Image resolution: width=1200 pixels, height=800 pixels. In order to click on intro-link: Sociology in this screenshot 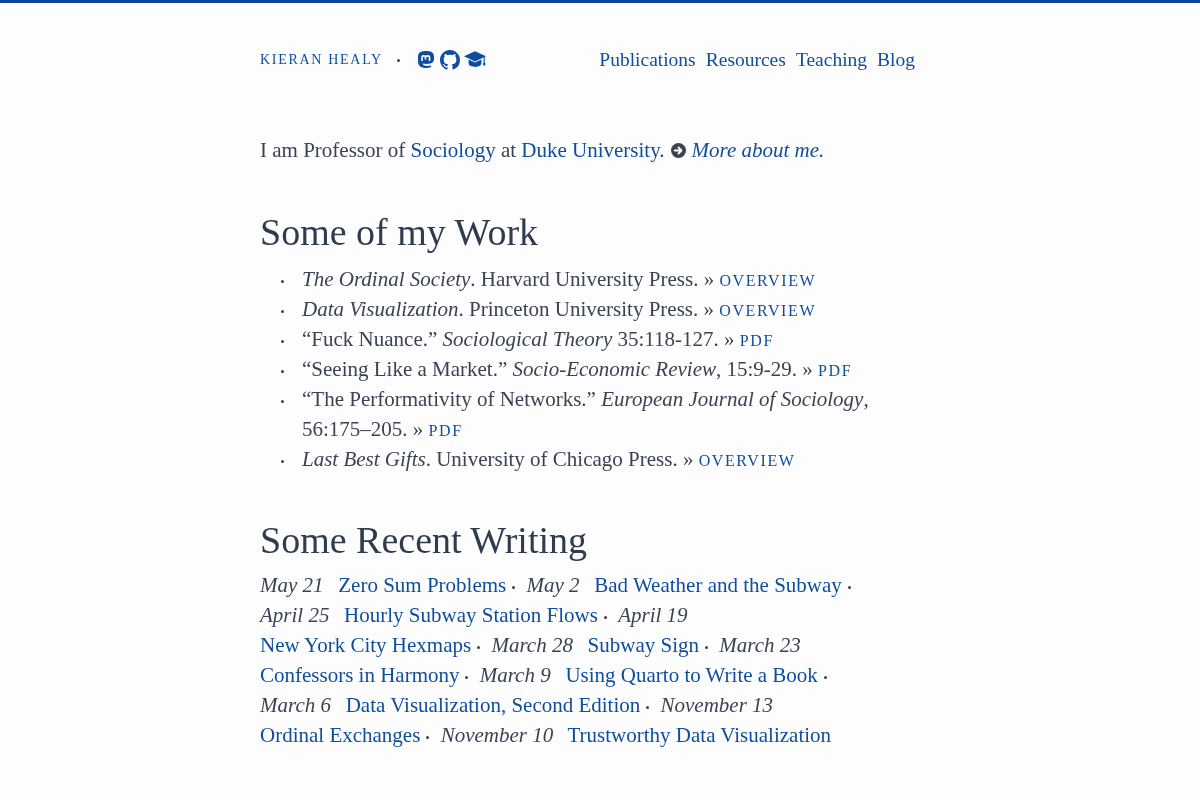, I will do `click(453, 150)`.